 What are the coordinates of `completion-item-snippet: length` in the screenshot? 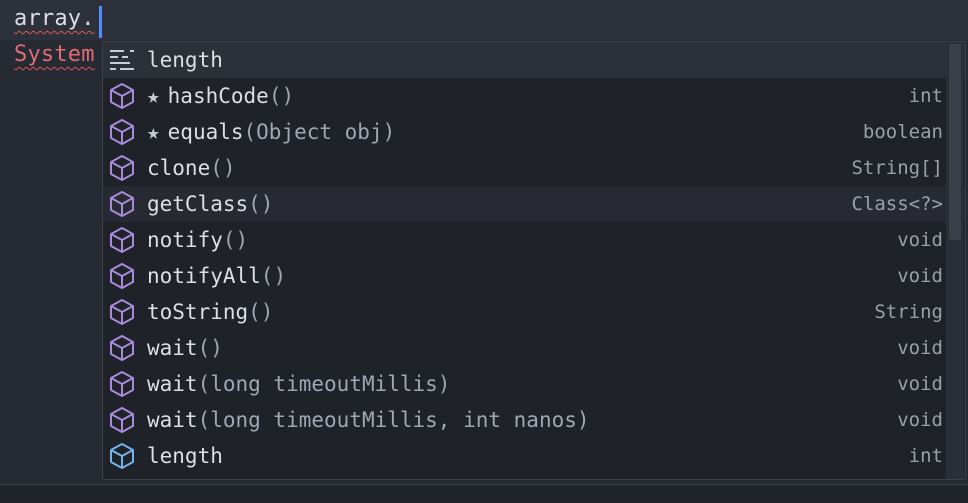 It's located at (534, 60).